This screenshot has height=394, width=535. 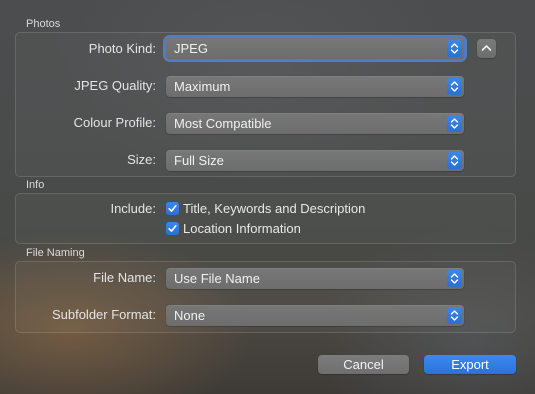 What do you see at coordinates (274, 208) in the screenshot?
I see `title-keywords-label: Title, Keywords and Description` at bounding box center [274, 208].